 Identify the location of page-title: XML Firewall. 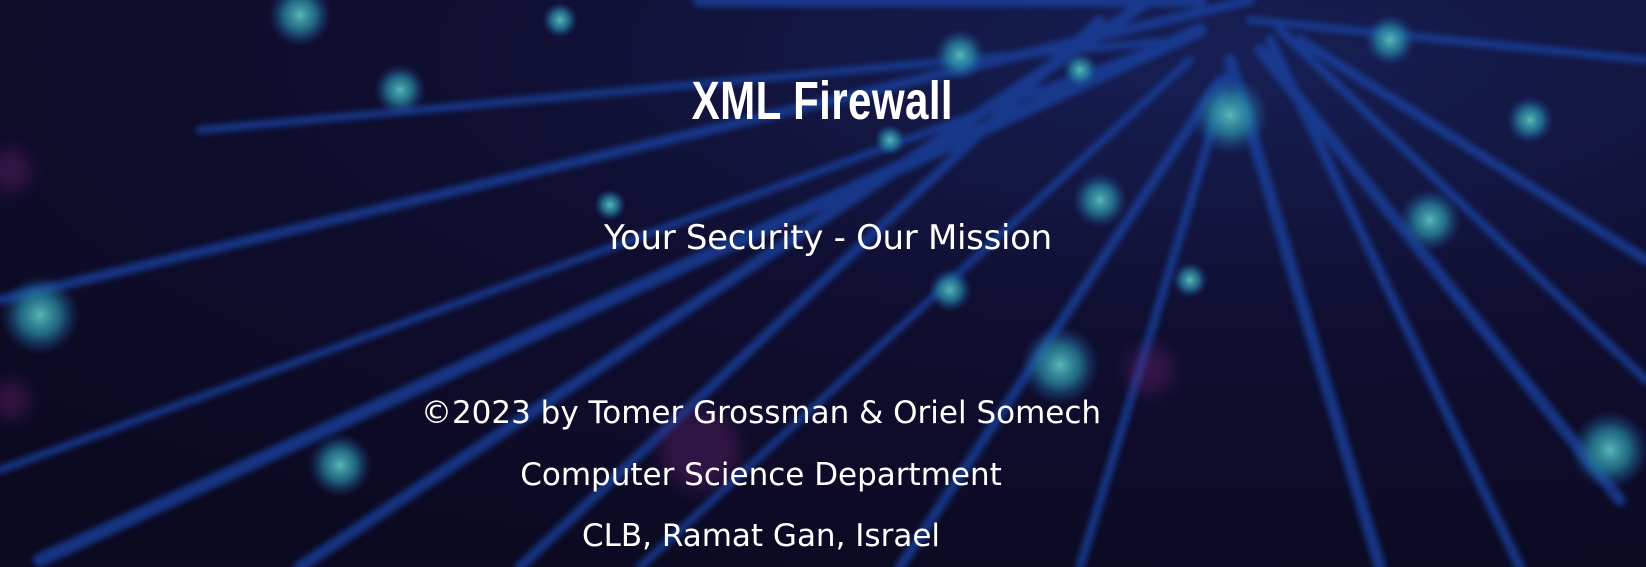
(822, 101).